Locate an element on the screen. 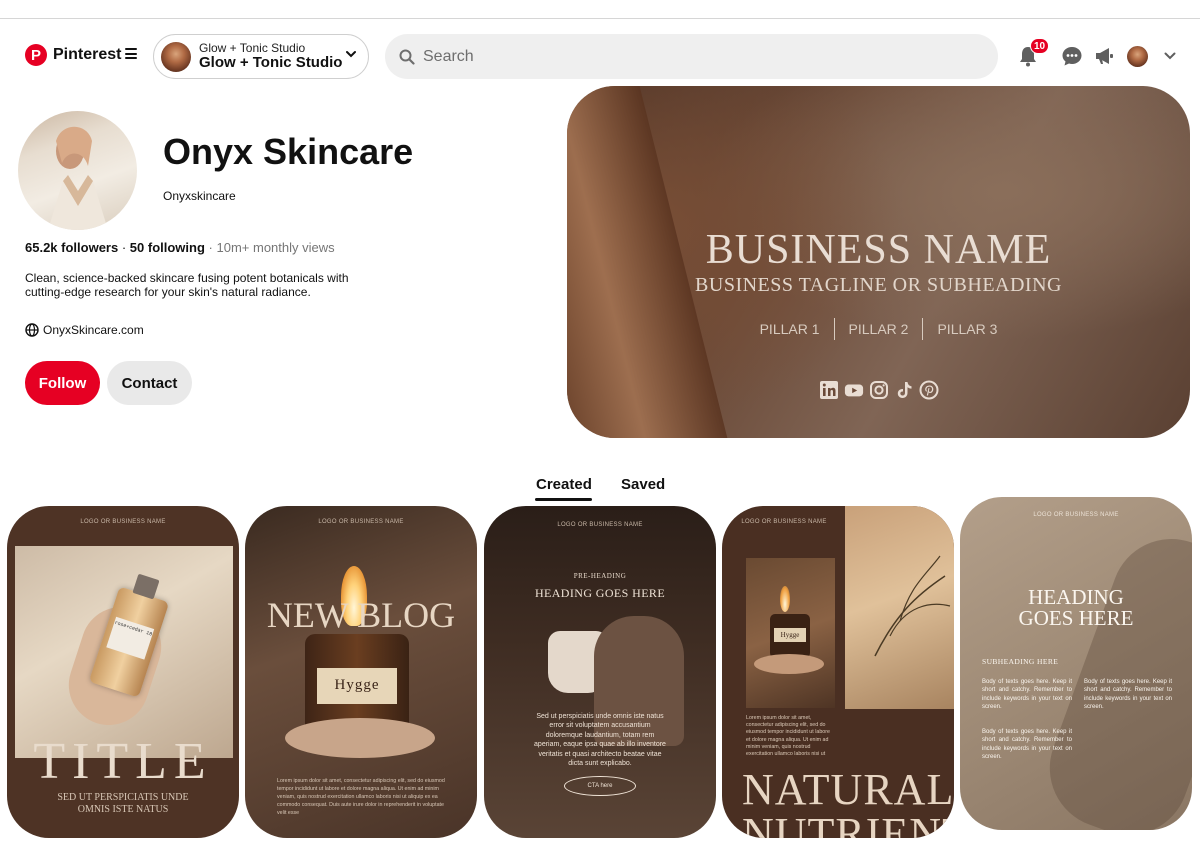  profile-name: Onyx Skincare is located at coordinates (288, 151).